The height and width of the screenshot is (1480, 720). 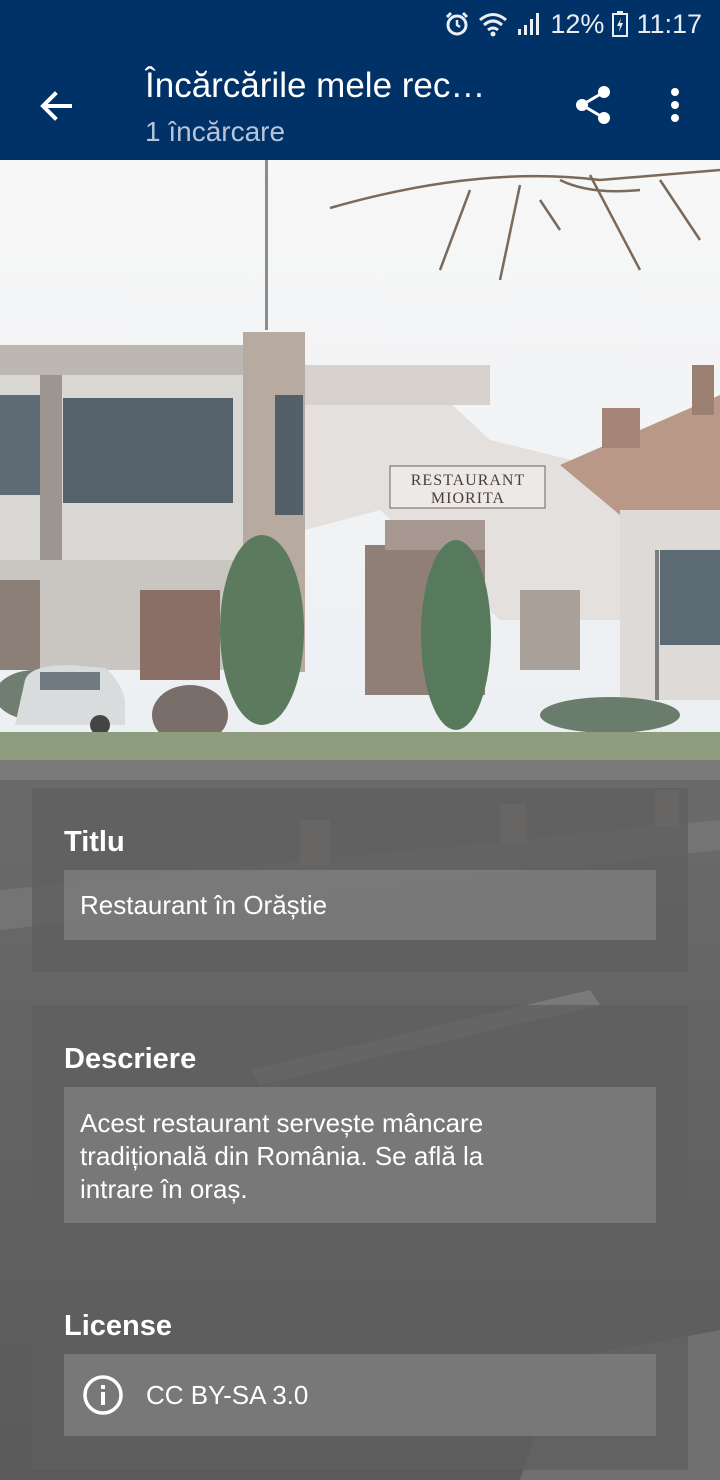 What do you see at coordinates (118, 1326) in the screenshot?
I see `license-label: License` at bounding box center [118, 1326].